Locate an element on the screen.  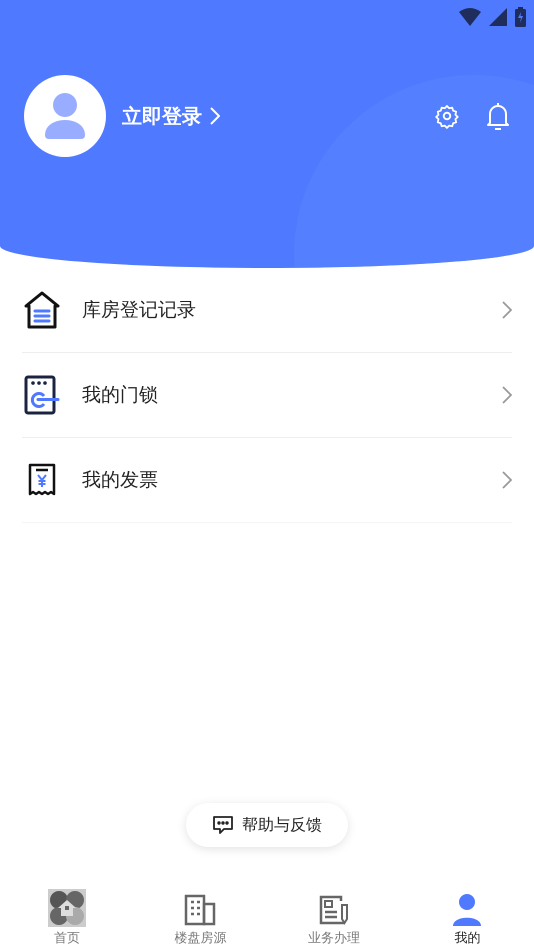
menu-item: 库房登记记录 is located at coordinates (267, 310).